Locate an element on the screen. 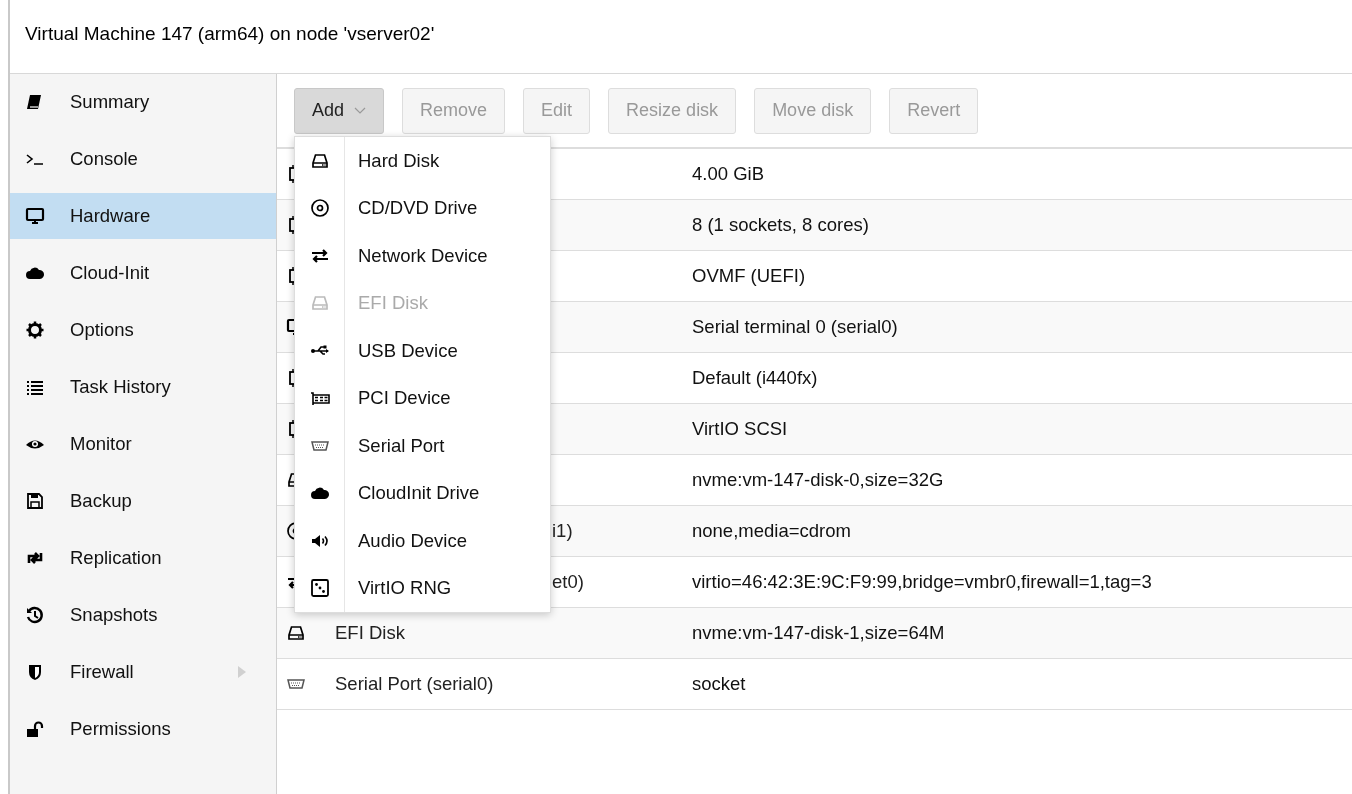  menu-item: Audio Device is located at coordinates (422, 541).